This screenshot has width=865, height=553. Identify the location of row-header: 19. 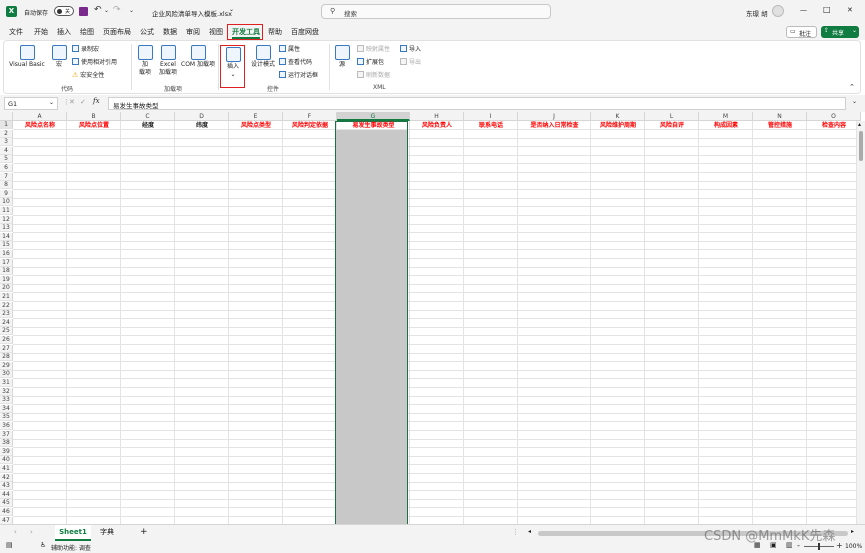
(6, 279).